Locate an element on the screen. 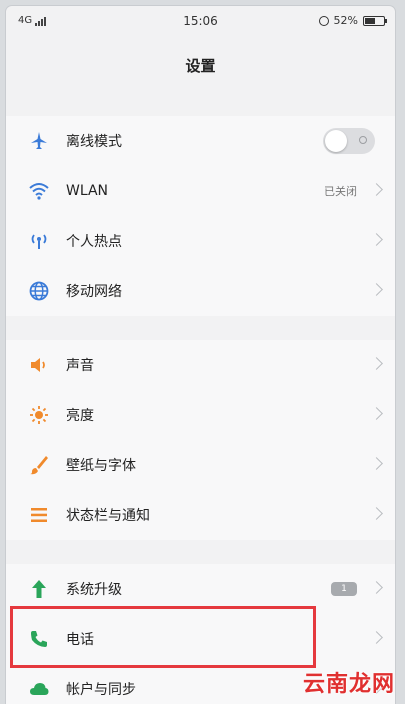 This screenshot has height=704, width=405. wifi-icon is located at coordinates (39, 191).